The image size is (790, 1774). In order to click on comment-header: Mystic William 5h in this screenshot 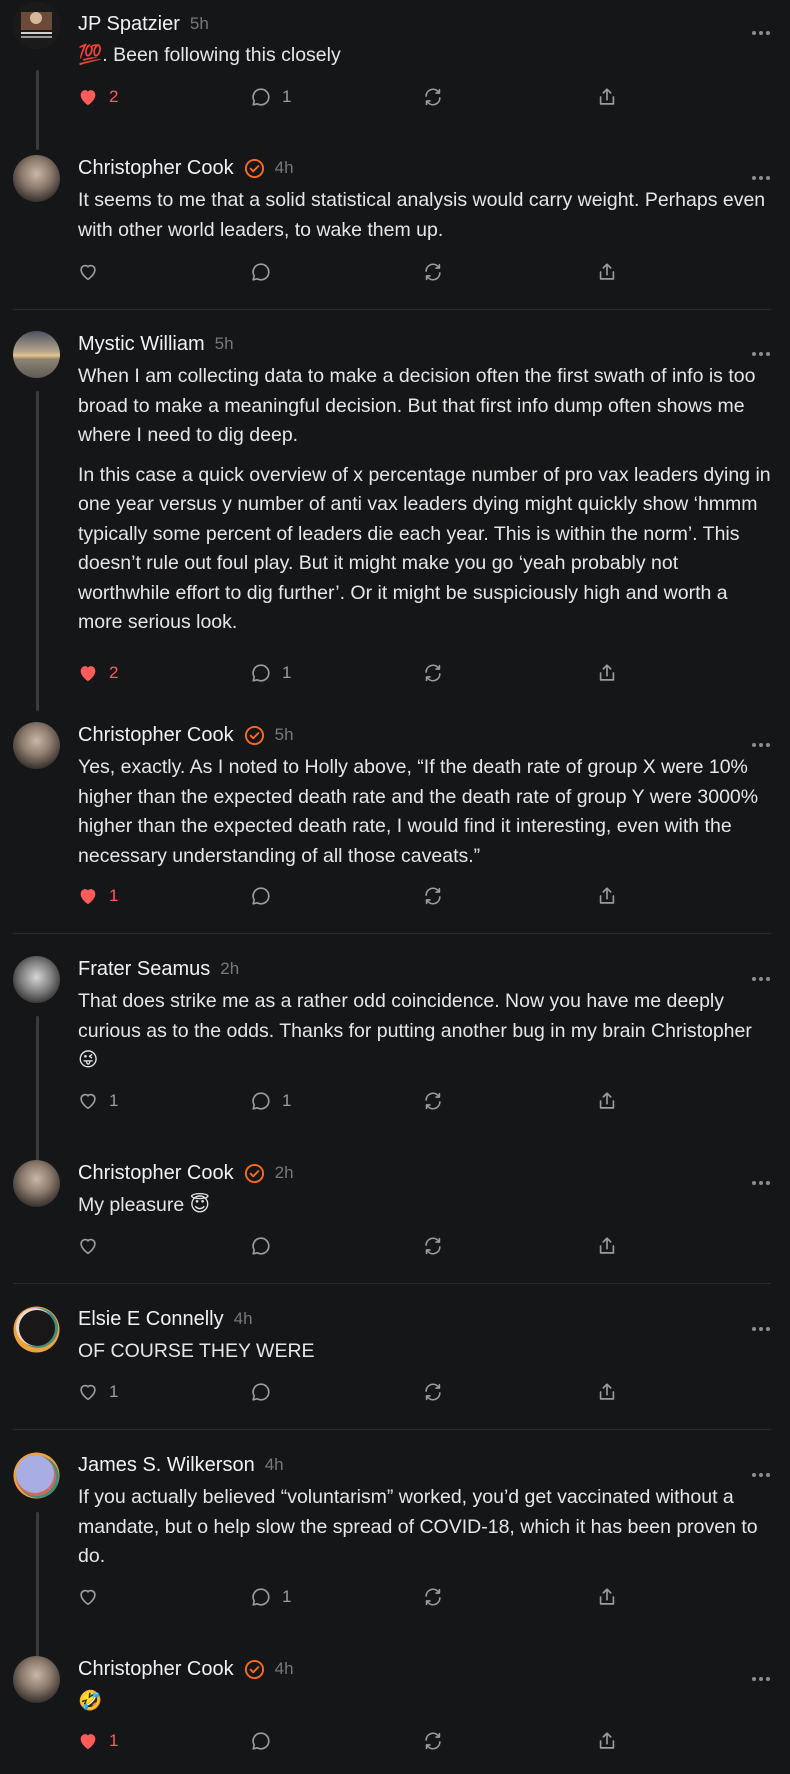, I will do `click(156, 344)`.